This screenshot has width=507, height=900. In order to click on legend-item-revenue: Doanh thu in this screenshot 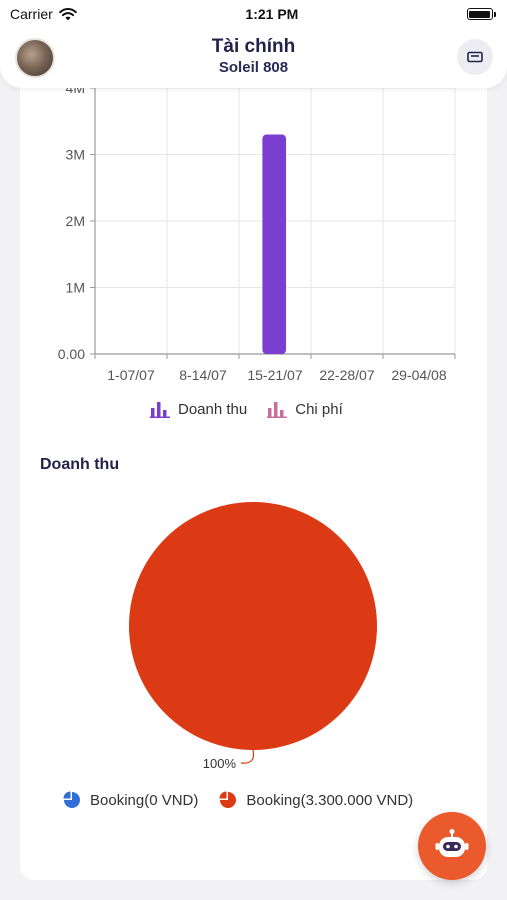, I will do `click(198, 409)`.